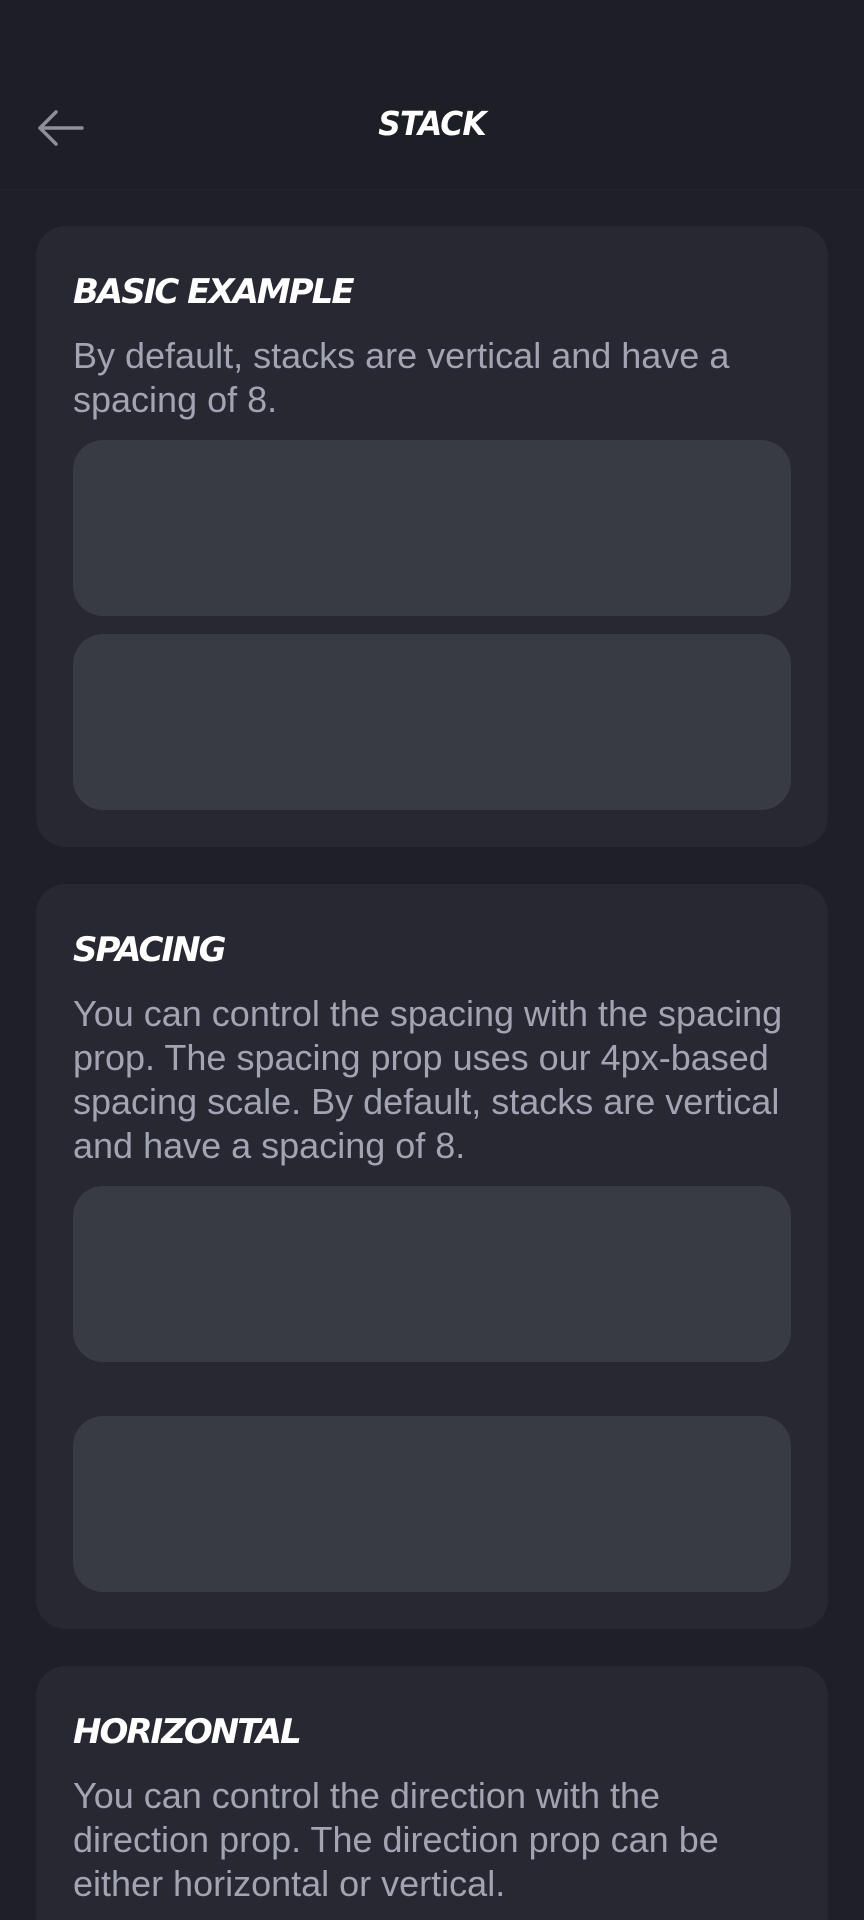  What do you see at coordinates (187, 1732) in the screenshot?
I see `section-title: HORIZONTAL` at bounding box center [187, 1732].